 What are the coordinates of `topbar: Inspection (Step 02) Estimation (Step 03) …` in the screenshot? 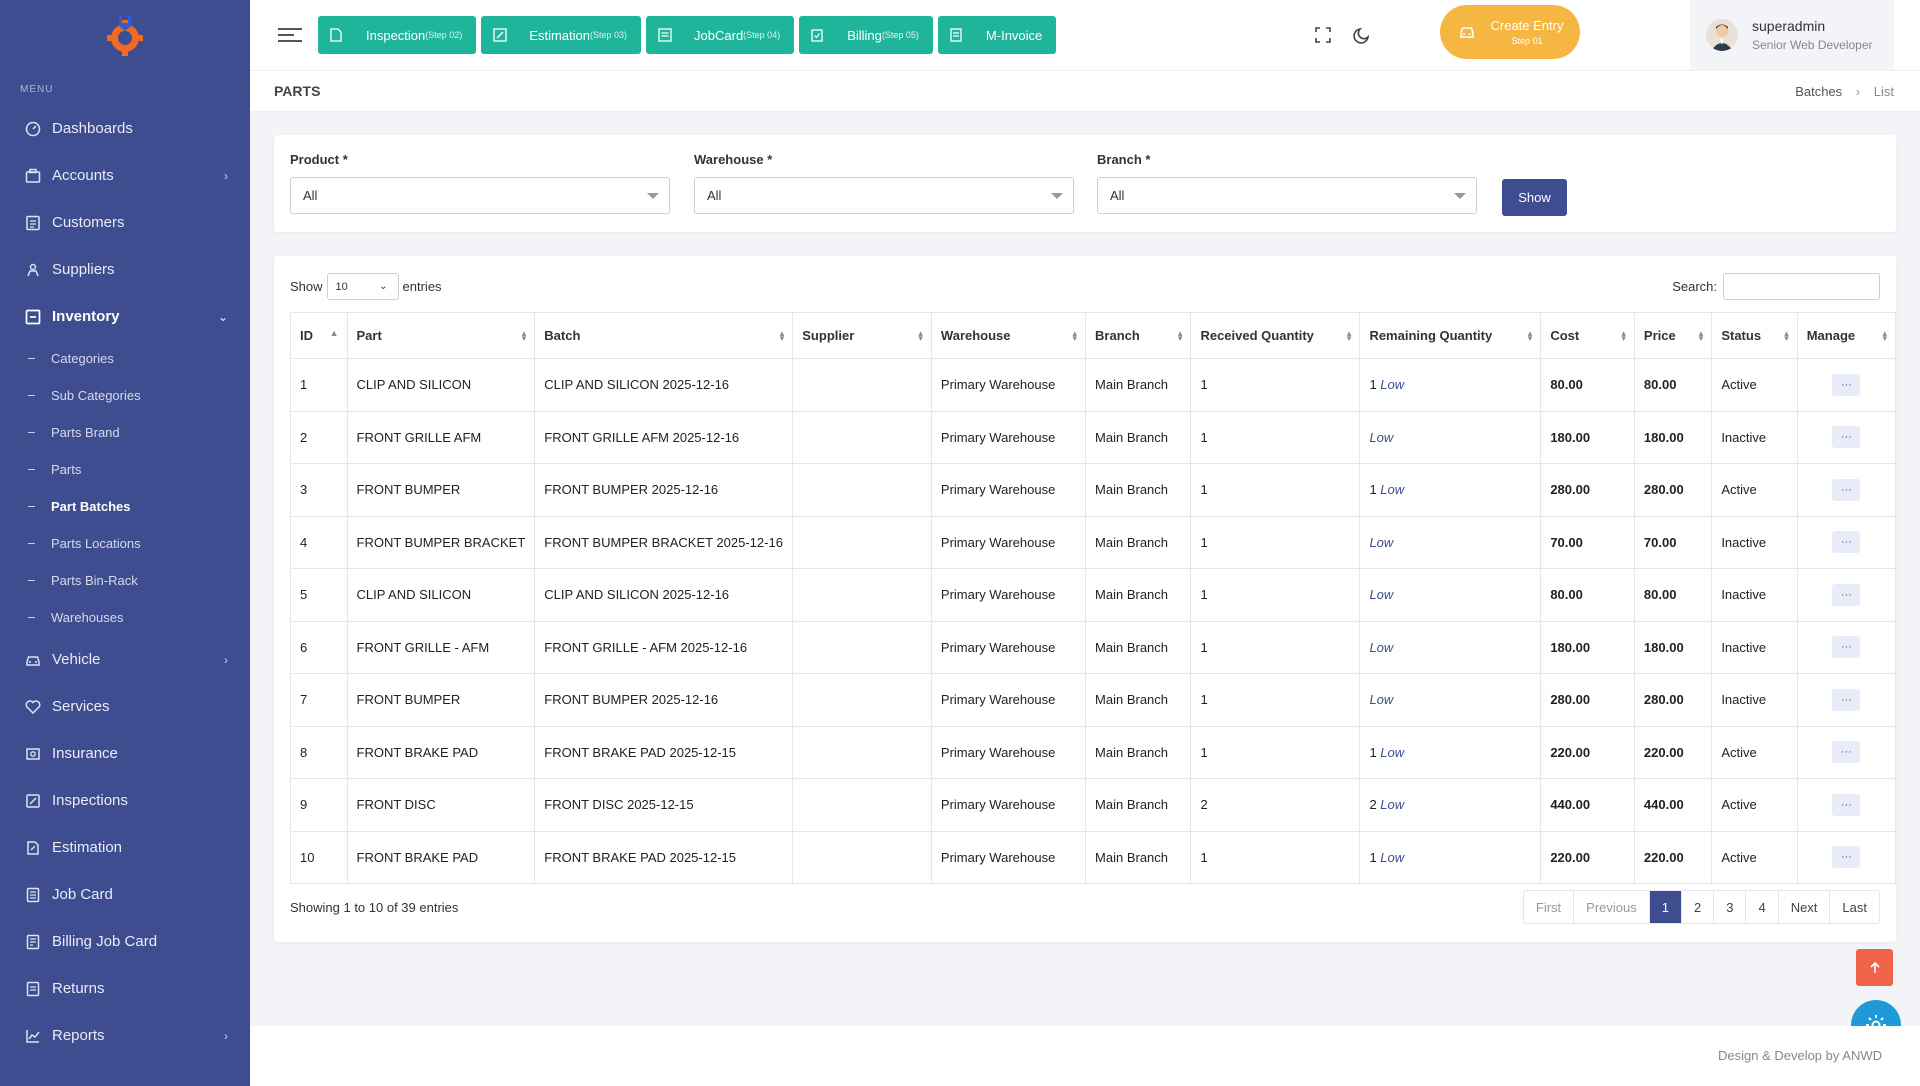 It's located at (1085, 35).